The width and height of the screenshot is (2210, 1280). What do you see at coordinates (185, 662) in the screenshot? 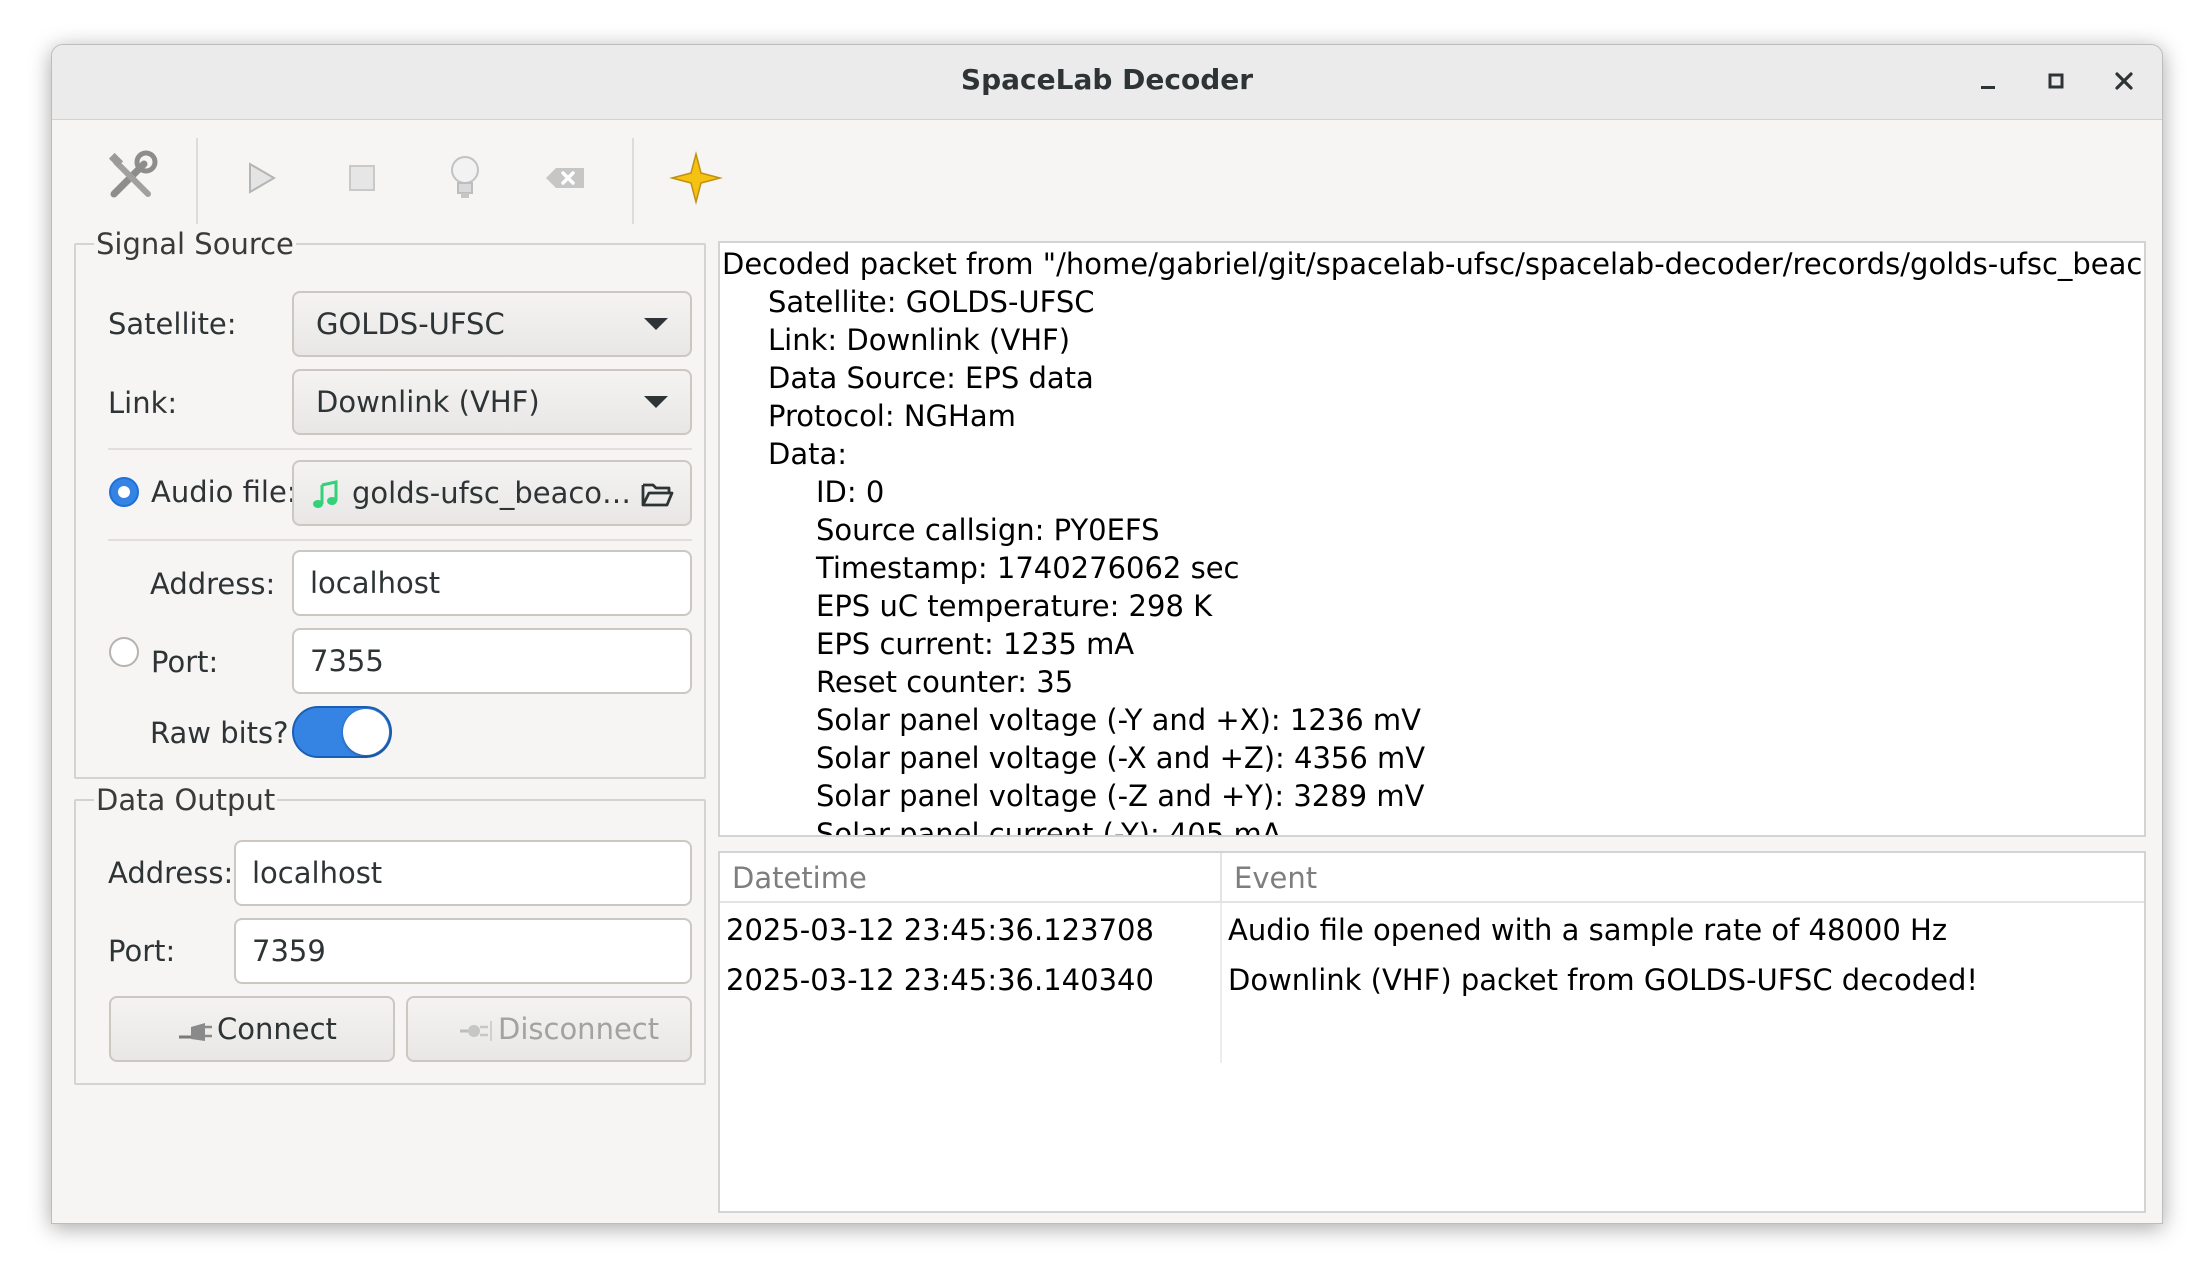
I see `port-label: Port:` at bounding box center [185, 662].